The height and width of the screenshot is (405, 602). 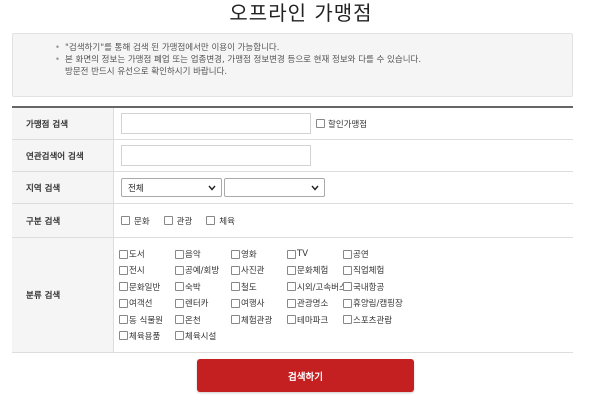 I want to click on category-label: 공예/회방, so click(x=202, y=271).